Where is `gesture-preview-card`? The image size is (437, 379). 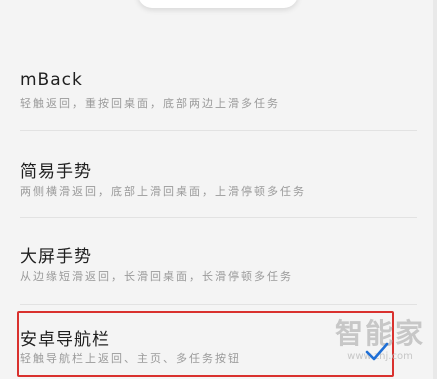
gesture-preview-card is located at coordinates (218, 4).